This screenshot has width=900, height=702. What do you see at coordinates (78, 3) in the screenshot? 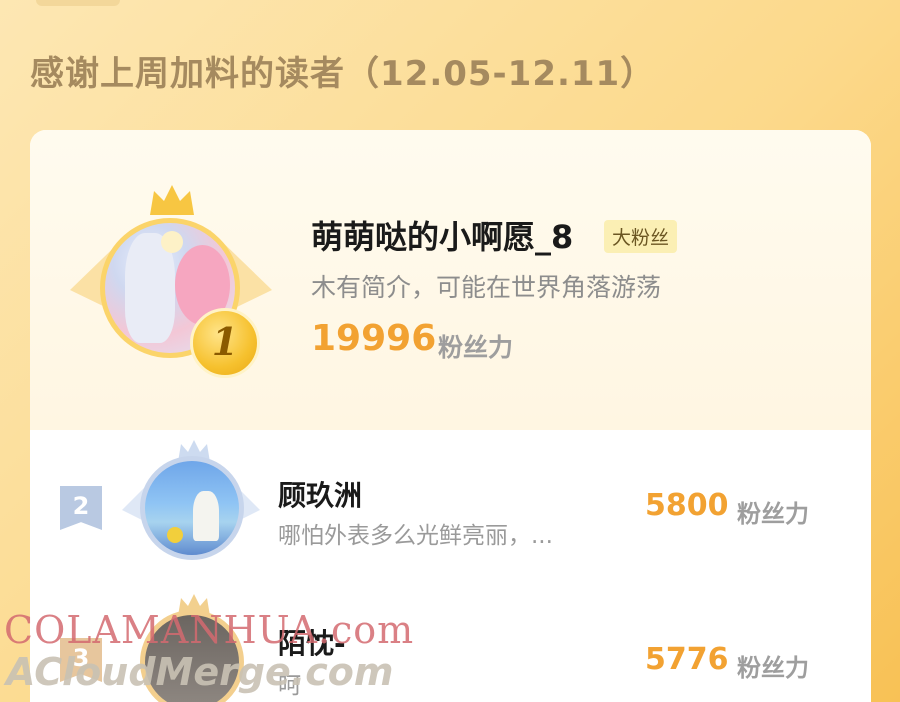
I see `top-tab` at bounding box center [78, 3].